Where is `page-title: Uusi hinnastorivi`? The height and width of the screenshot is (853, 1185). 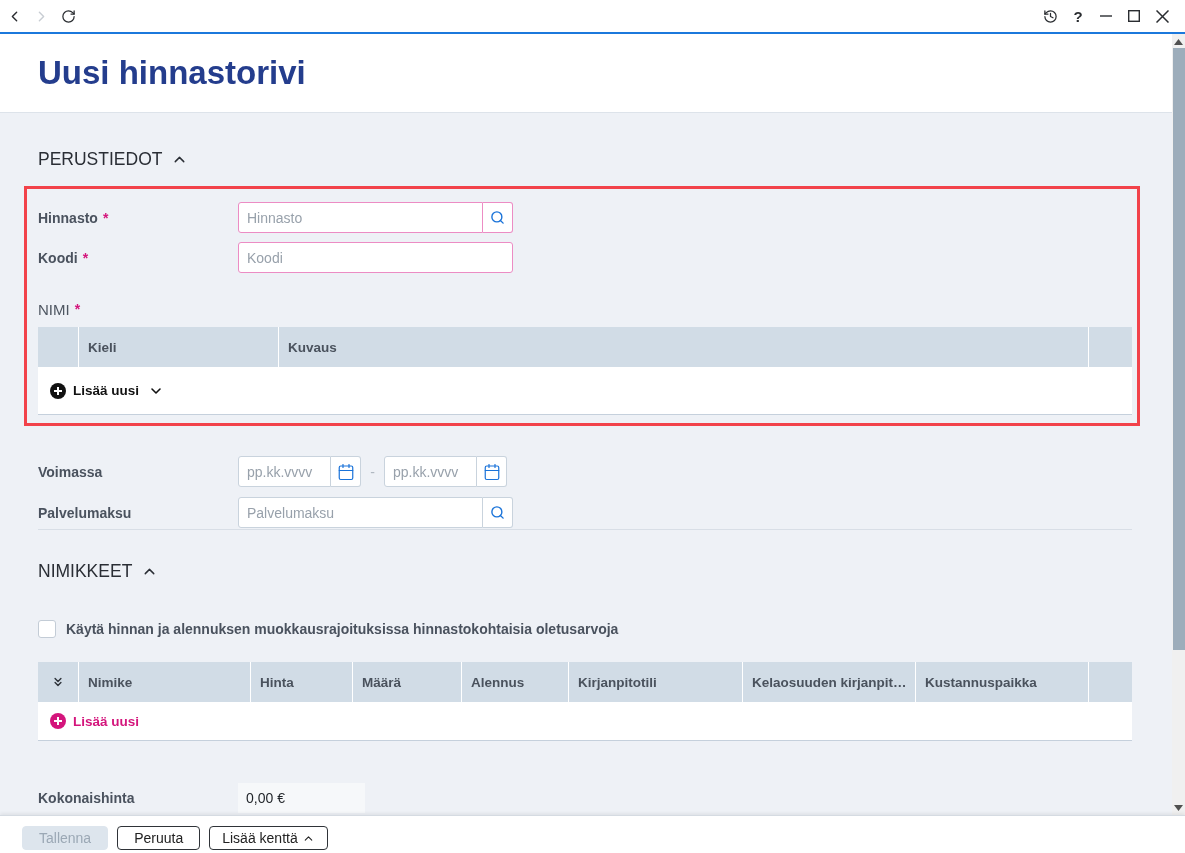 page-title: Uusi hinnastorivi is located at coordinates (172, 73).